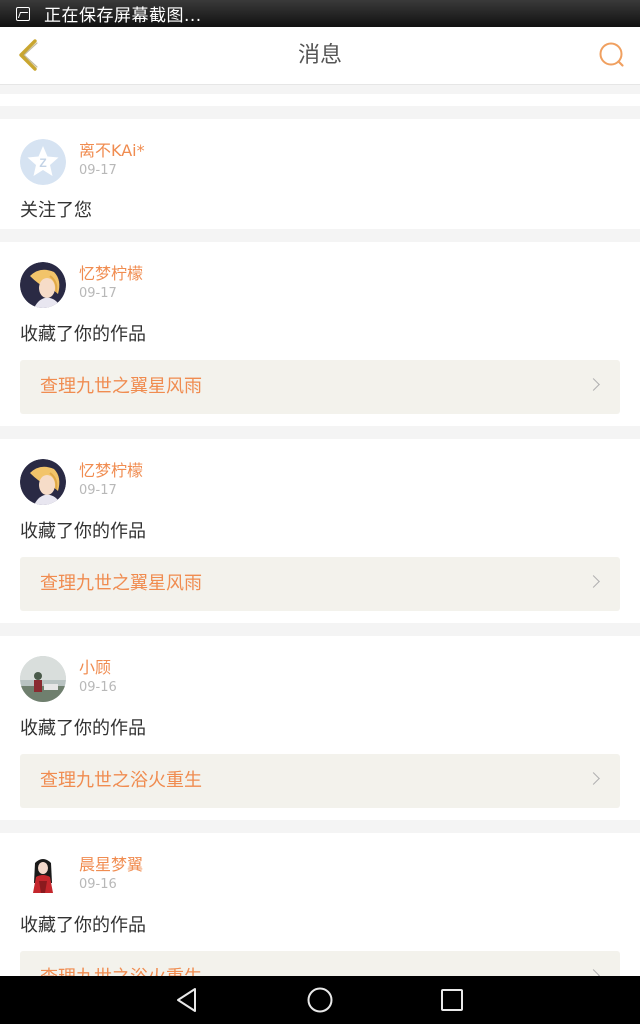 This screenshot has width=640, height=1024. I want to click on nav-home-button, so click(320, 1000).